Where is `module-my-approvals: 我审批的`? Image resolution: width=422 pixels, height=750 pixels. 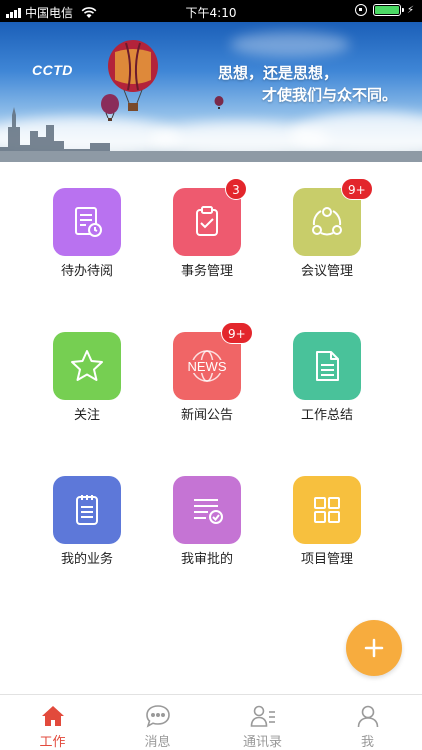
module-my-approvals: 我审批的 is located at coordinates (207, 508).